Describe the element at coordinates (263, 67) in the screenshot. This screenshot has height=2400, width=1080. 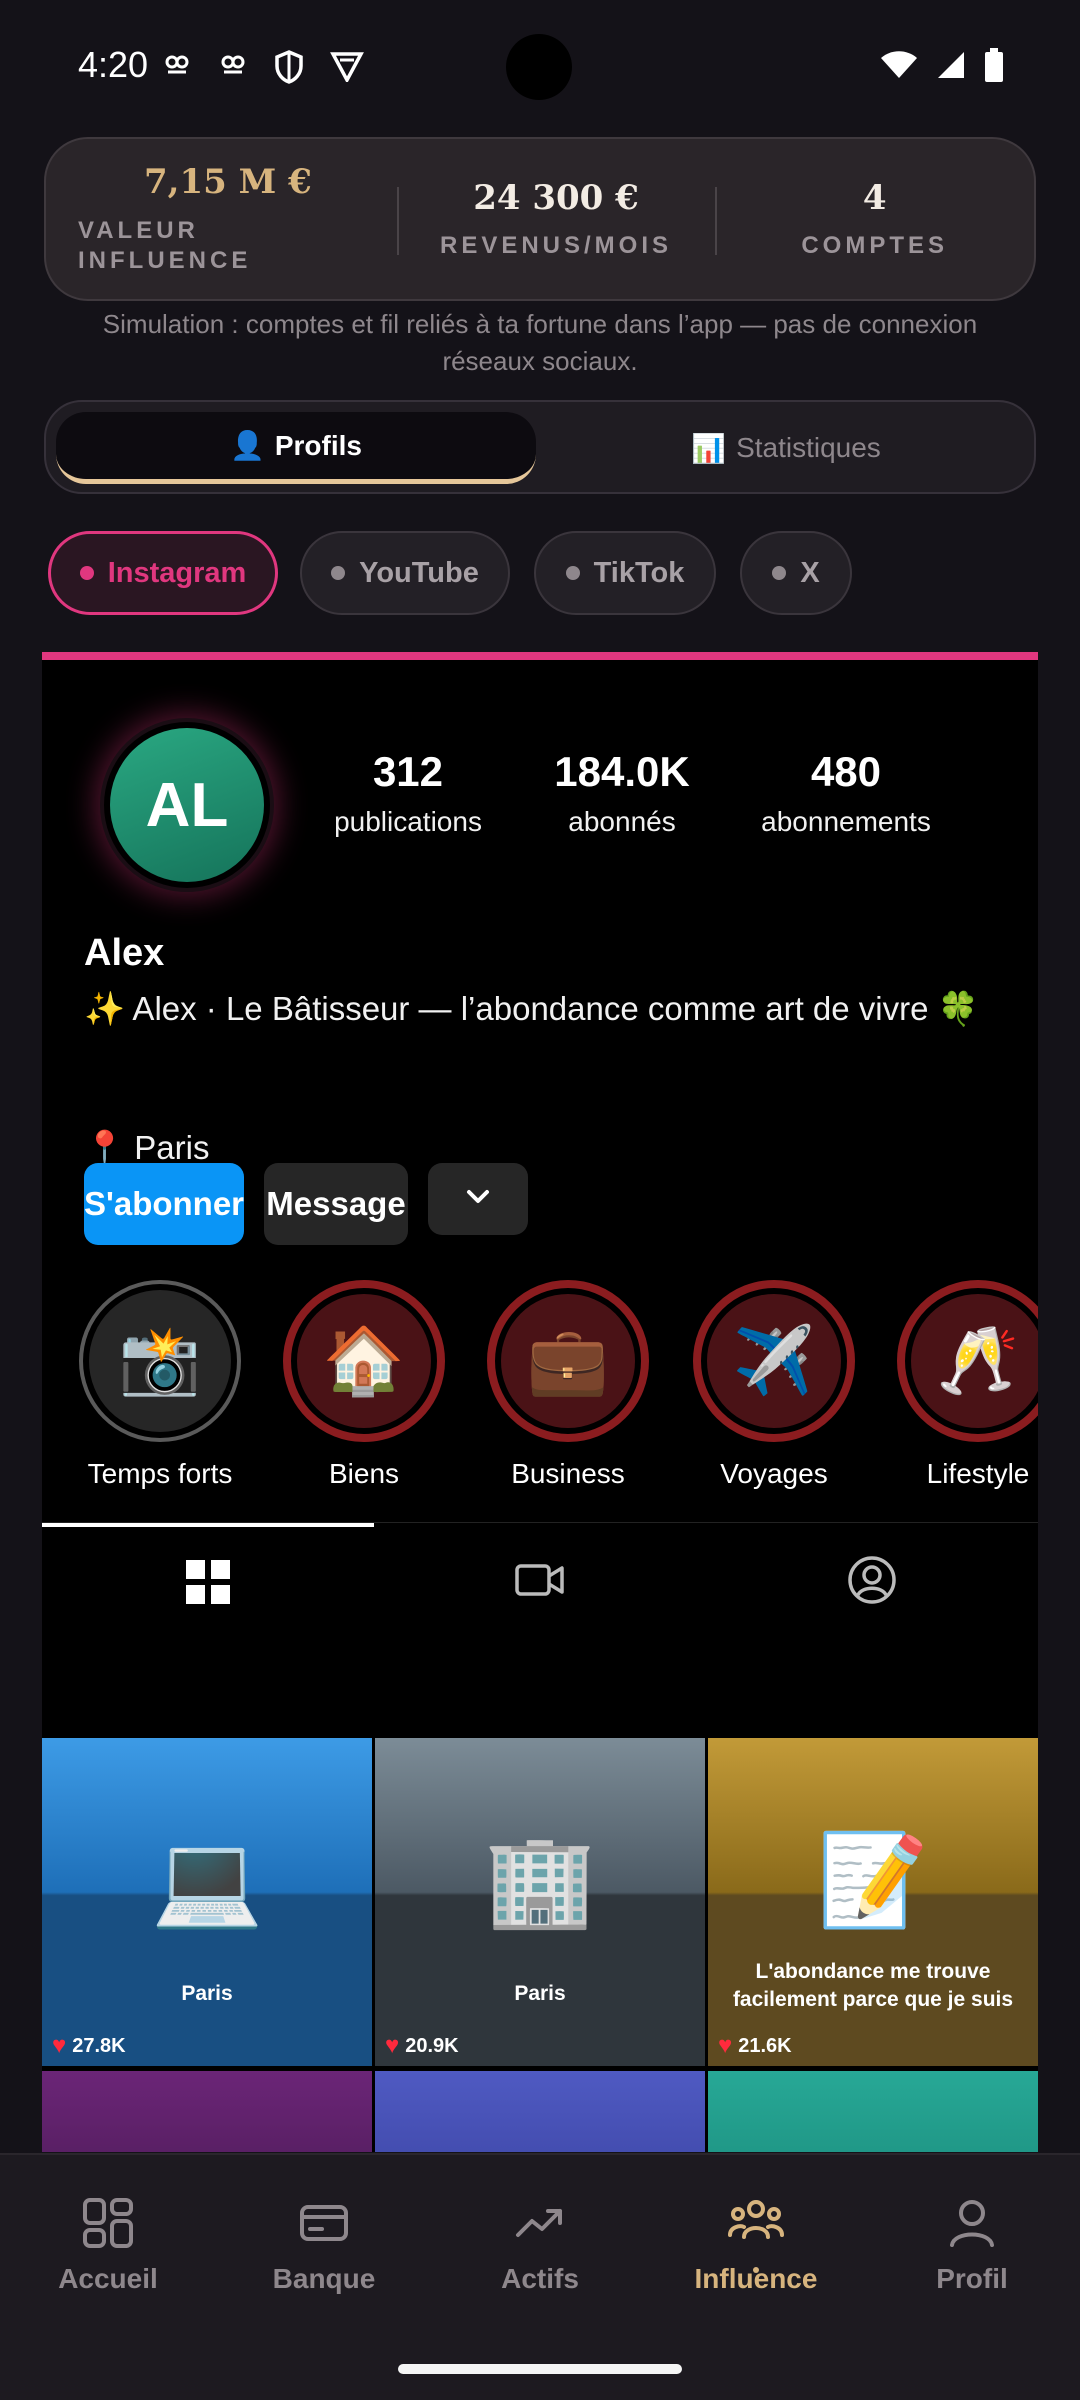
I see `notification-icons` at that location.